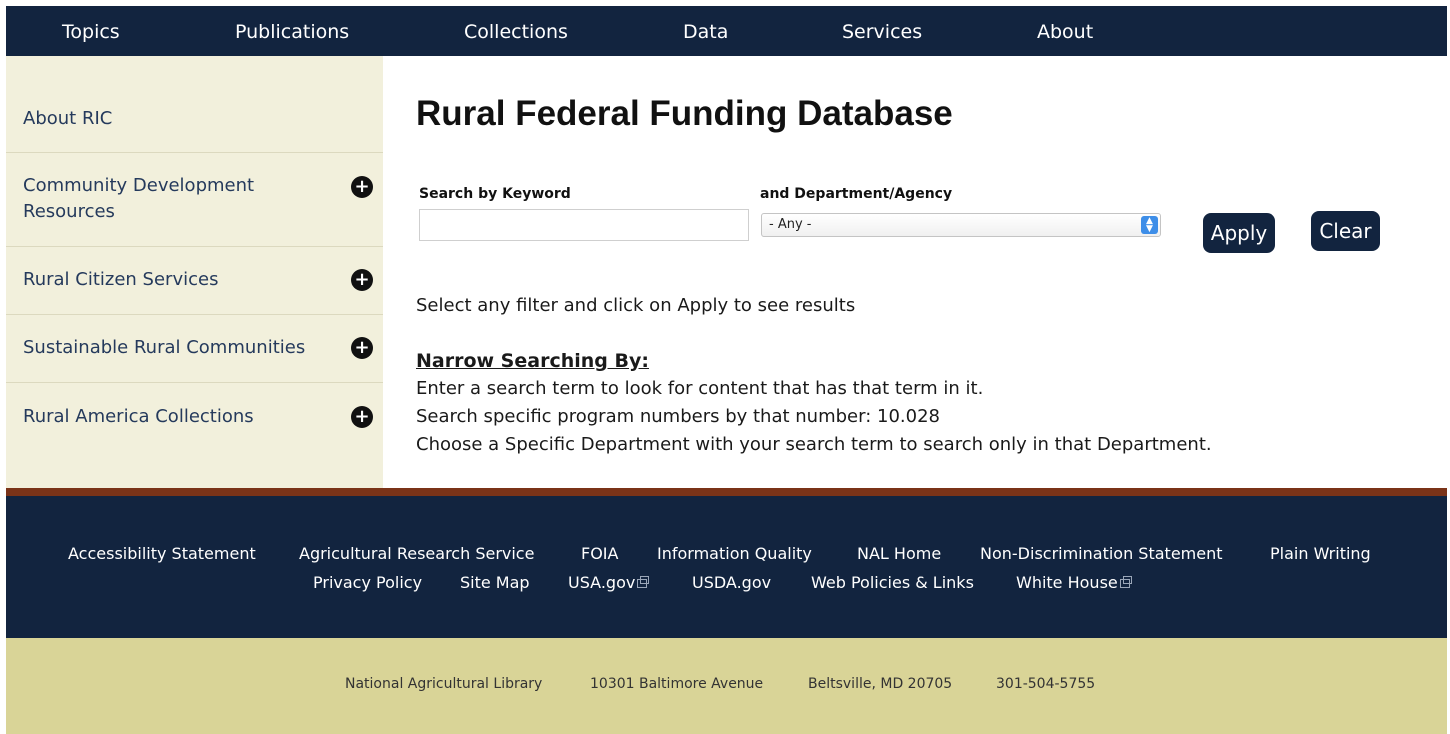  Describe the element at coordinates (1067, 582) in the screenshot. I see `footer-link-label: White House` at that location.